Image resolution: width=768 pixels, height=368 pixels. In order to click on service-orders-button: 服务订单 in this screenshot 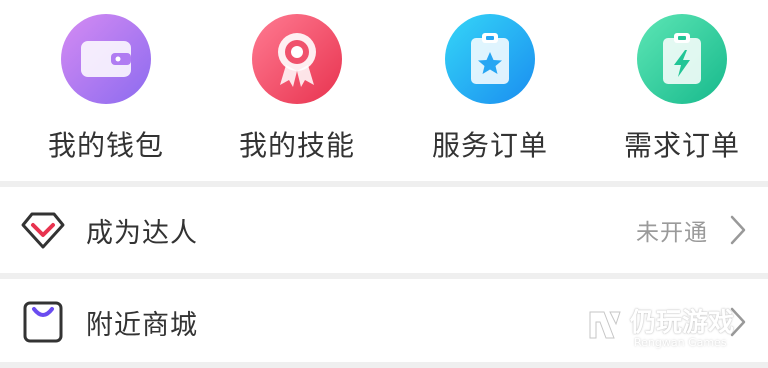, I will do `click(490, 94)`.